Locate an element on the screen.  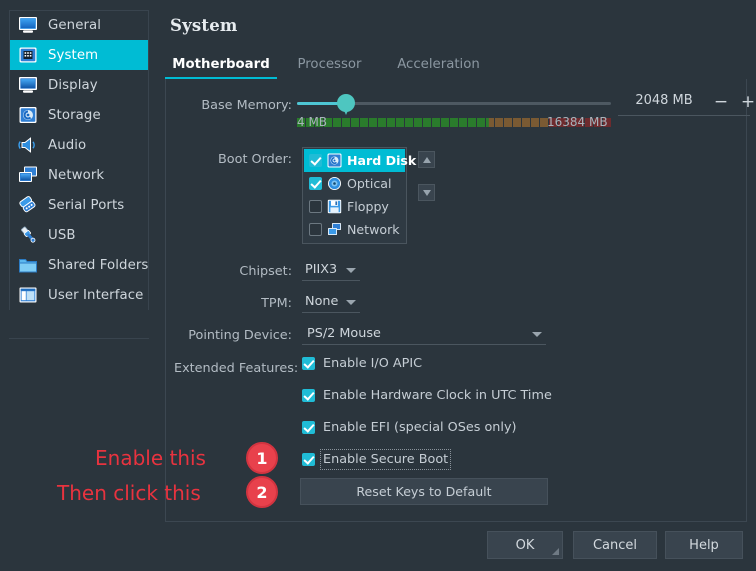
checkbox-enable-secure-boot: Enable Secure Boot is located at coordinates (377, 459).